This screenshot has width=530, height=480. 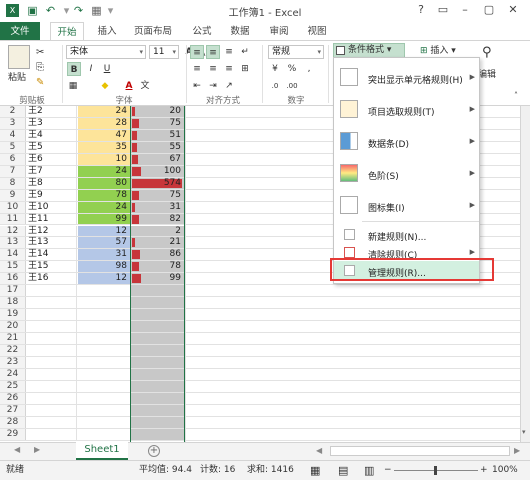 What do you see at coordinates (435, 470) in the screenshot?
I see `zoom-slider-thumb` at bounding box center [435, 470].